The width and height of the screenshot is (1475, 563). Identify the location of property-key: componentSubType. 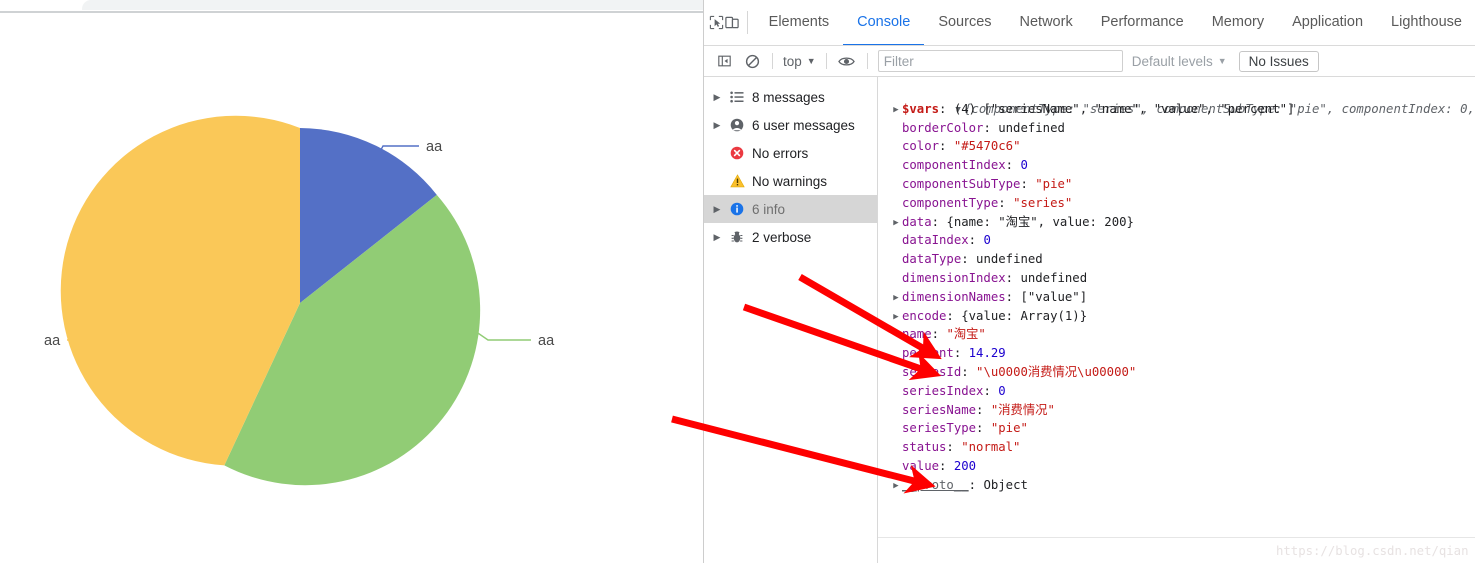
(961, 183).